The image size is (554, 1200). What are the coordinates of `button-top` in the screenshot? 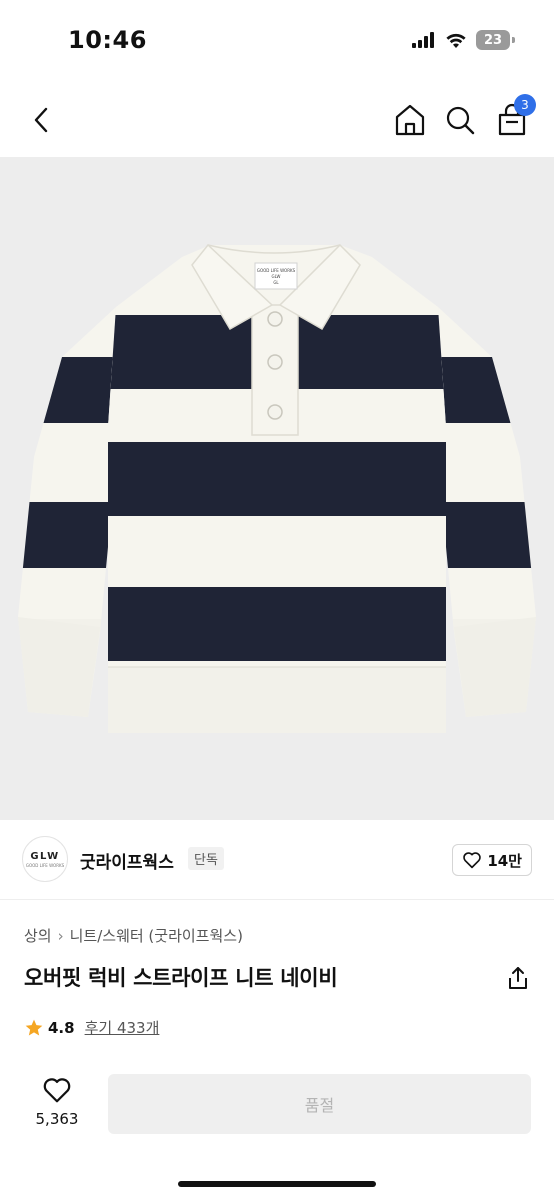 It's located at (275, 319).